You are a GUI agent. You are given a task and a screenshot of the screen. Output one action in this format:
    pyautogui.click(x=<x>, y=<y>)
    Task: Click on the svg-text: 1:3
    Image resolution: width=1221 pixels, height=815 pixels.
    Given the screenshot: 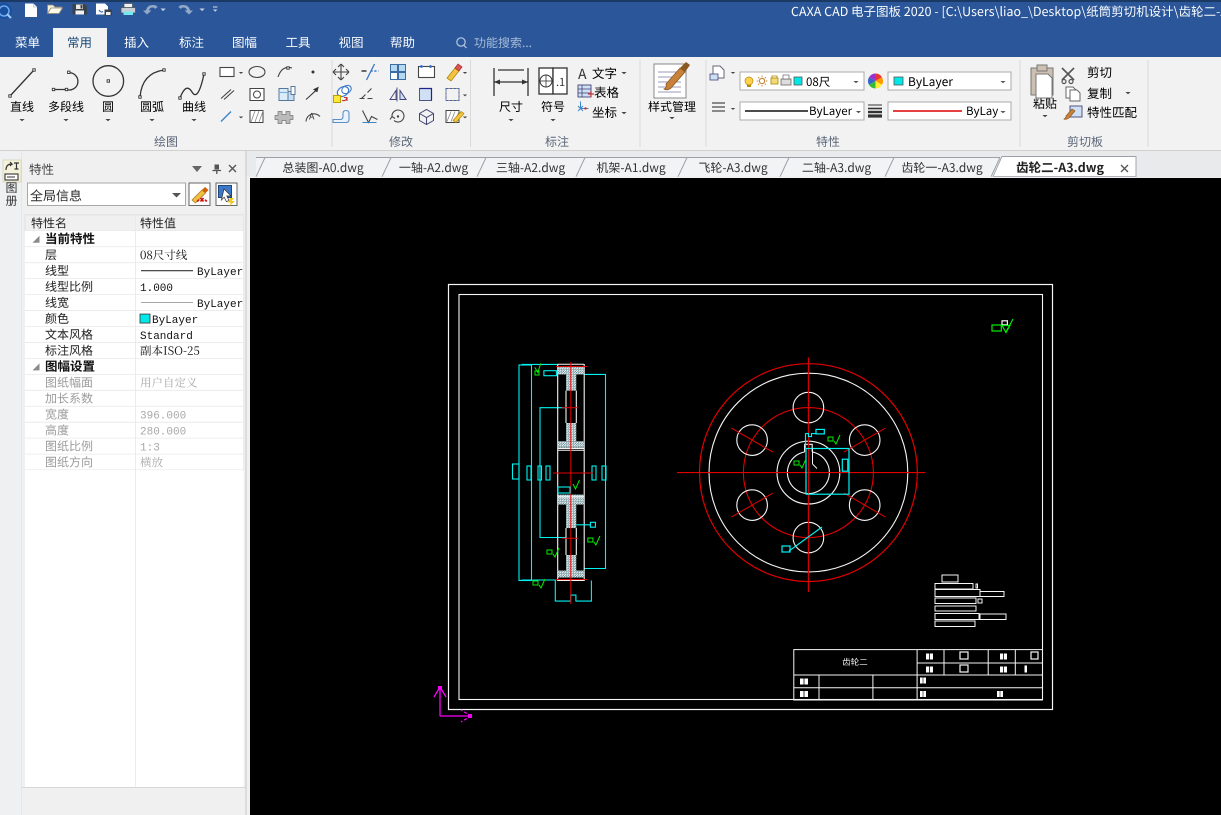 What is the action you would take?
    pyautogui.click(x=150, y=448)
    